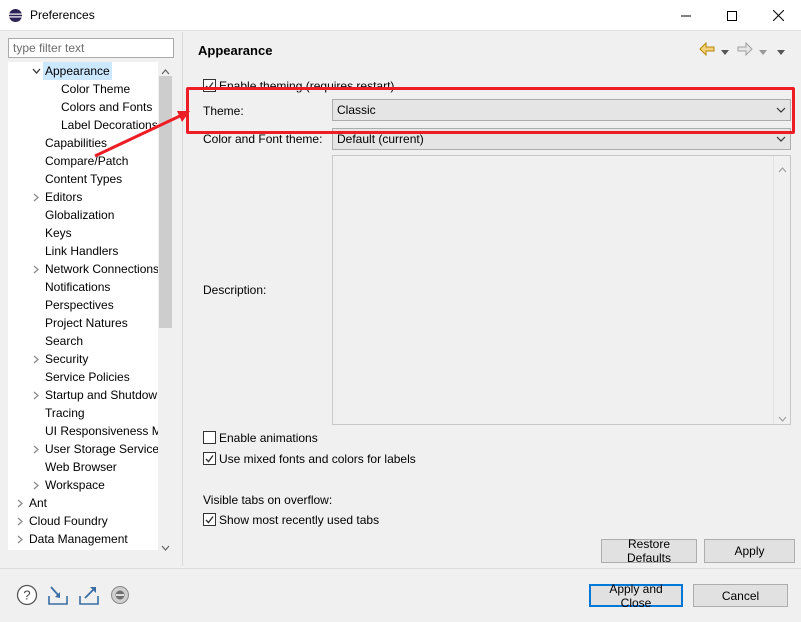 The width and height of the screenshot is (801, 622). I want to click on tree-item: Service Policies, so click(83, 377).